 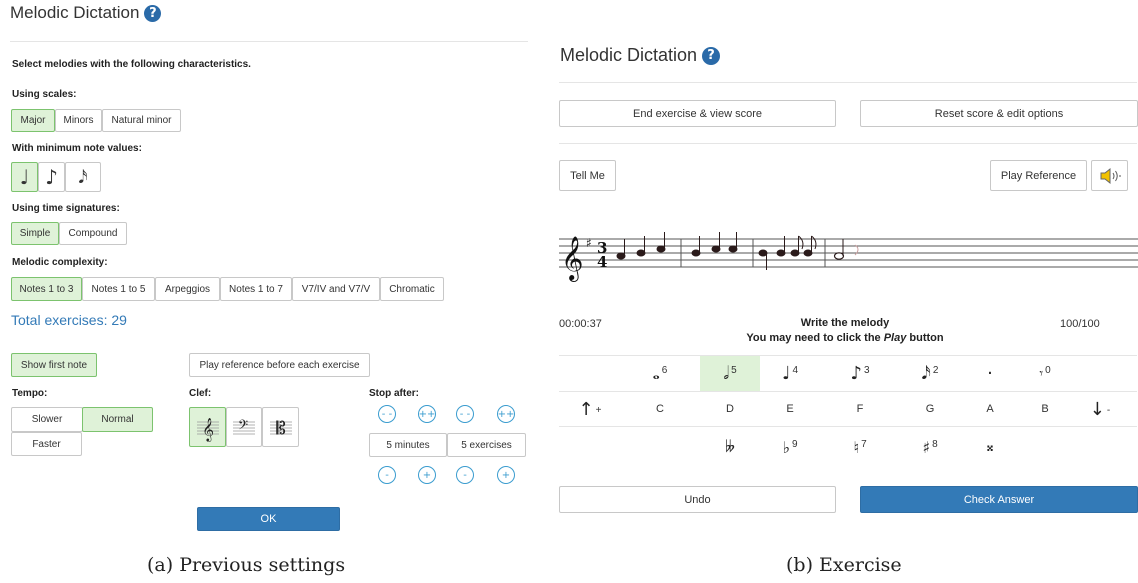 What do you see at coordinates (486, 445) in the screenshot?
I see `stop-exercises-field: 5 exercises` at bounding box center [486, 445].